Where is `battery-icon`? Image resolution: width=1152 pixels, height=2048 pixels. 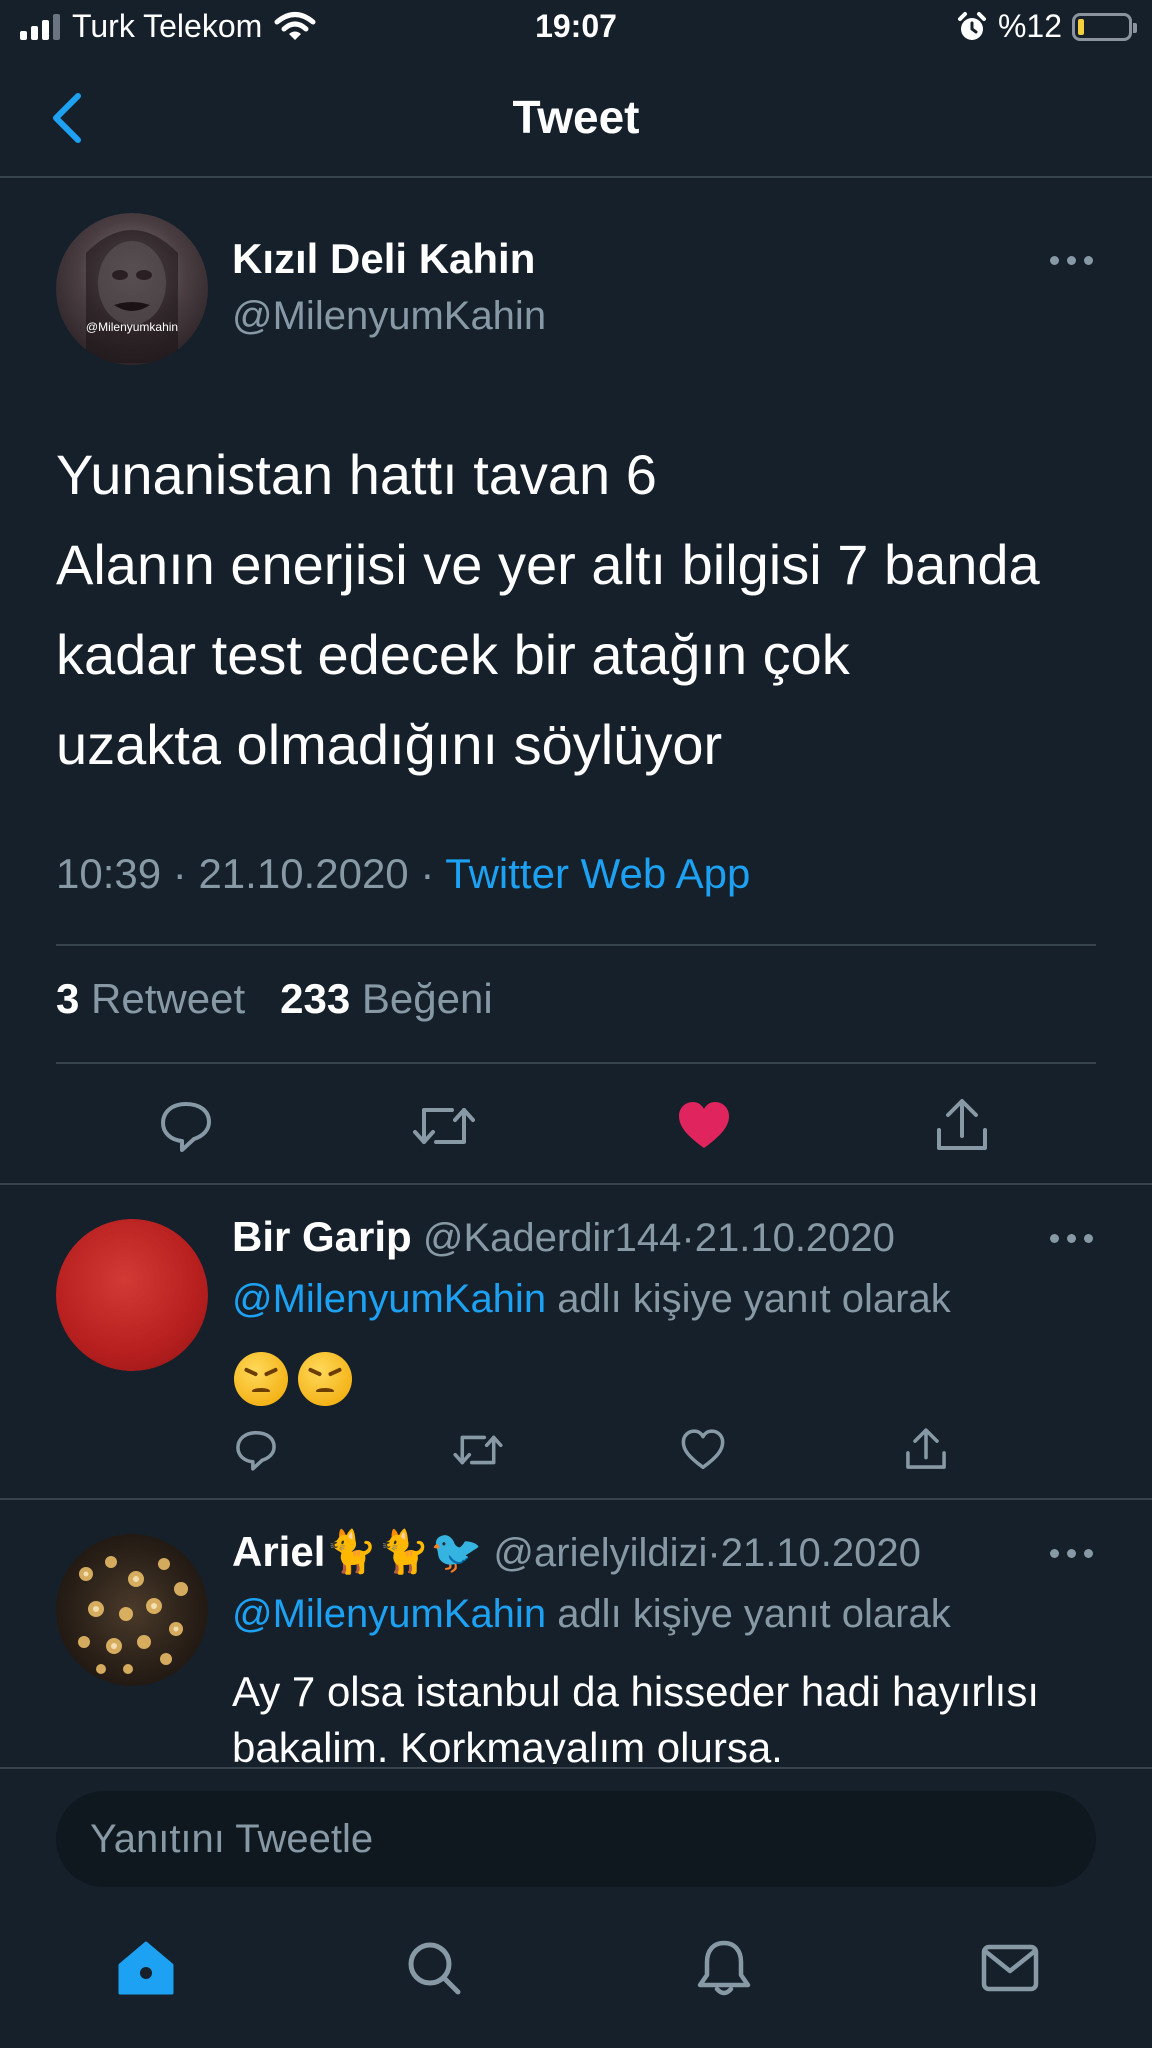
battery-icon is located at coordinates (1104, 26).